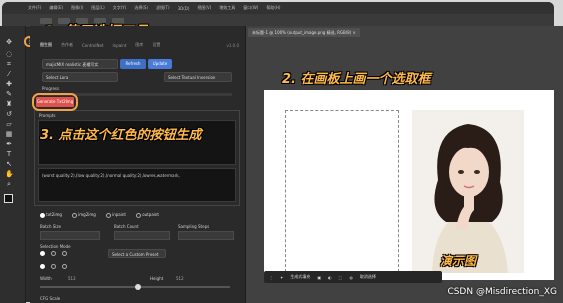  I want to click on batch-size-input, so click(70, 235).